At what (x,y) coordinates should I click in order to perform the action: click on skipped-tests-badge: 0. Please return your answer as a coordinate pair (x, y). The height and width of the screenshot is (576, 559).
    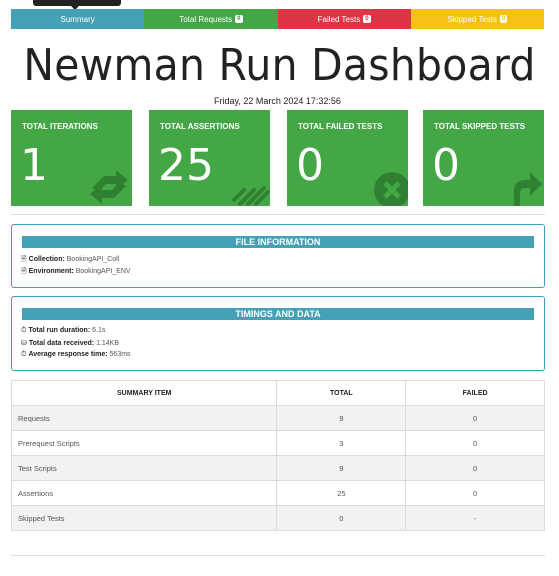
    Looking at the image, I should click on (504, 19).